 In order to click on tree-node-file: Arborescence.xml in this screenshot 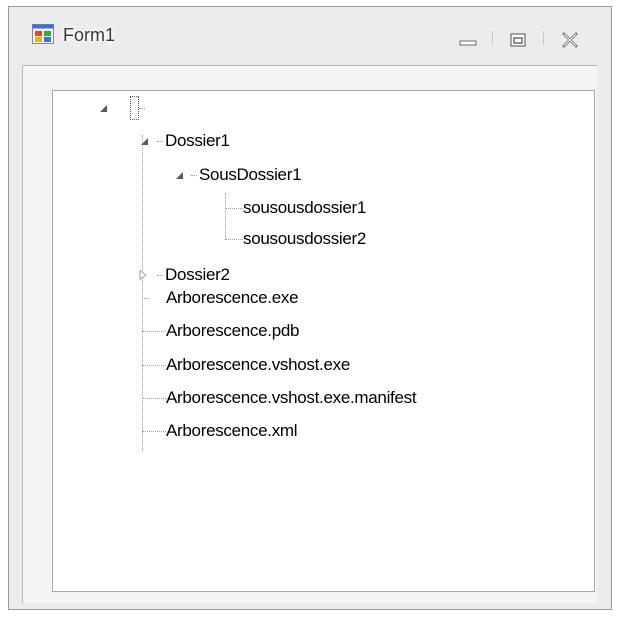, I will do `click(232, 431)`.